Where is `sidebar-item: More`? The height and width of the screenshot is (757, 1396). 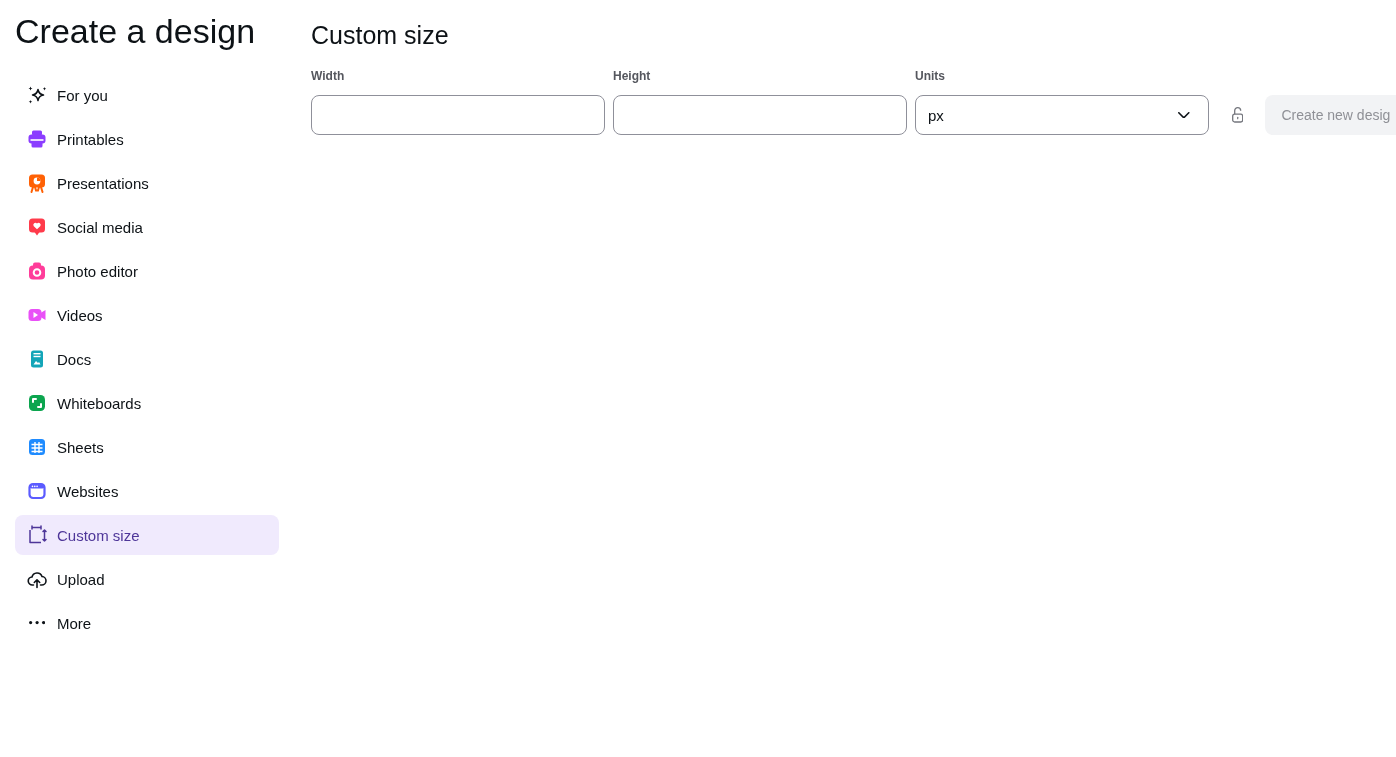
sidebar-item: More is located at coordinates (147, 623).